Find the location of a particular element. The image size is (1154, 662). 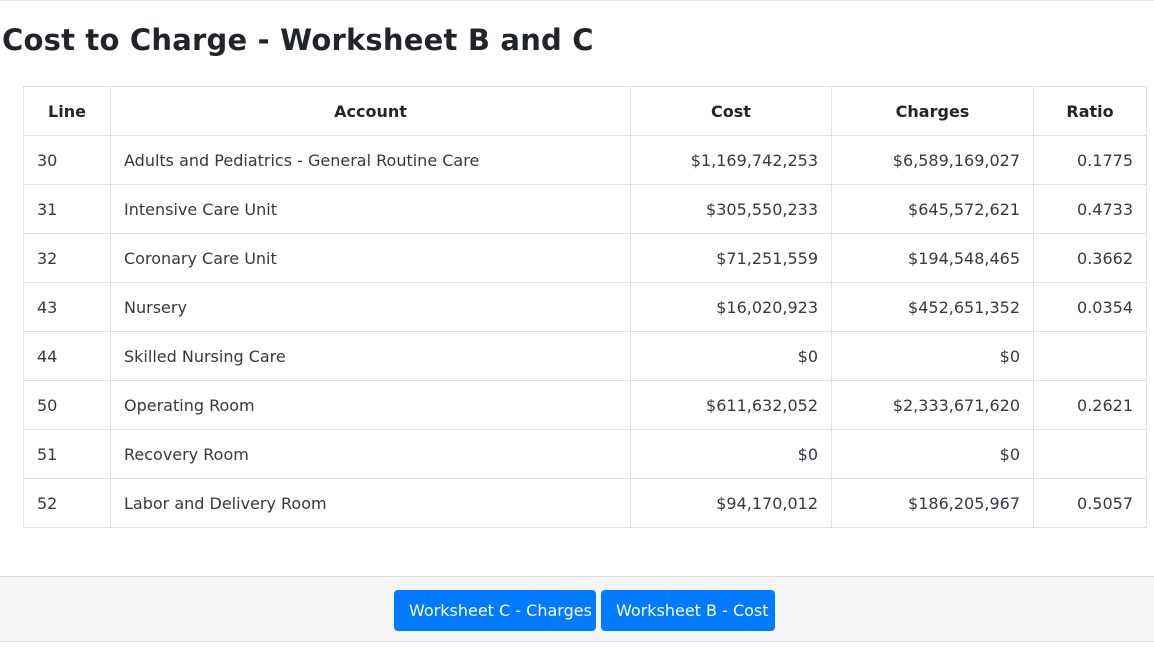

column-header-ratio: Ratio is located at coordinates (1090, 111).